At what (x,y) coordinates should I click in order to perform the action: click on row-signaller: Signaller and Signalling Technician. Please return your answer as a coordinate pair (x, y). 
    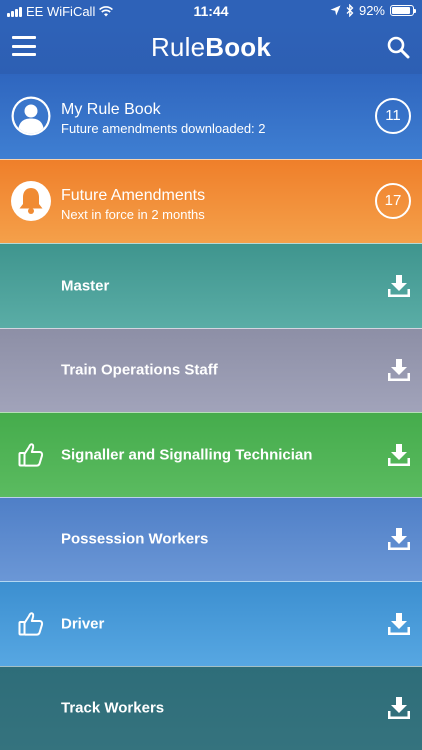
    Looking at the image, I should click on (211, 454).